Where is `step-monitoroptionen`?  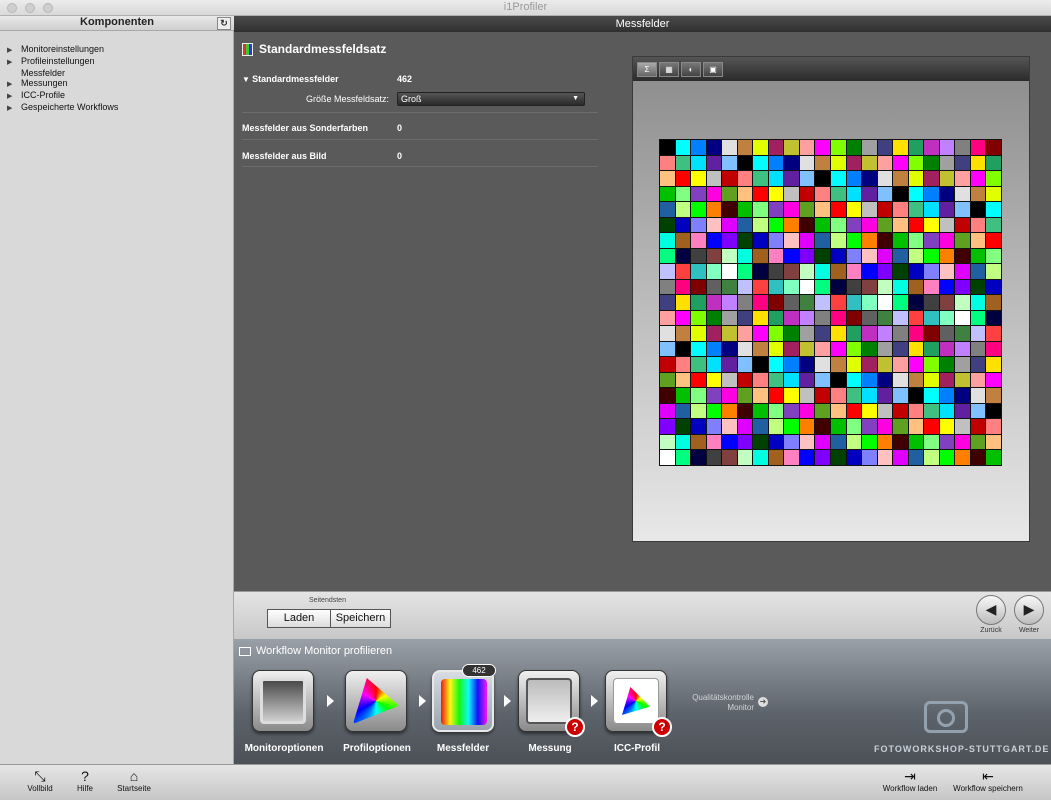
step-monitoroptionen is located at coordinates (283, 701).